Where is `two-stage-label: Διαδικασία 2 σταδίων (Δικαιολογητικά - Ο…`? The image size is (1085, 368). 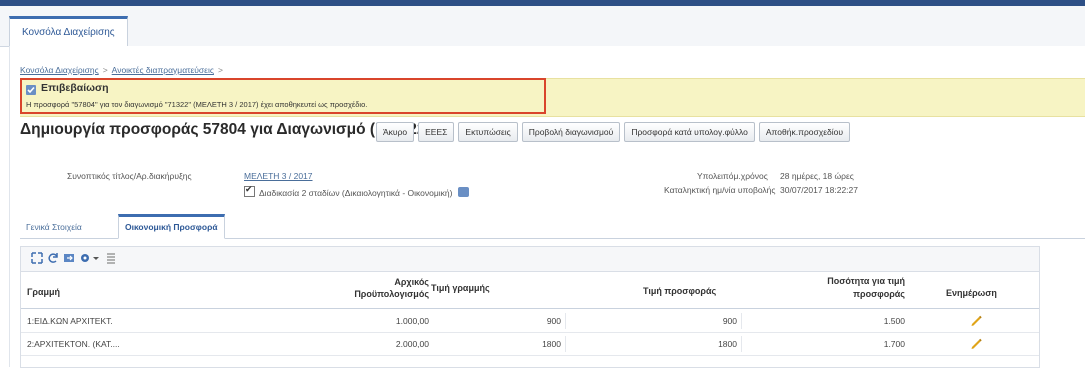 two-stage-label: Διαδικασία 2 σταδίων (Δικαιολογητικά - Ο… is located at coordinates (356, 193).